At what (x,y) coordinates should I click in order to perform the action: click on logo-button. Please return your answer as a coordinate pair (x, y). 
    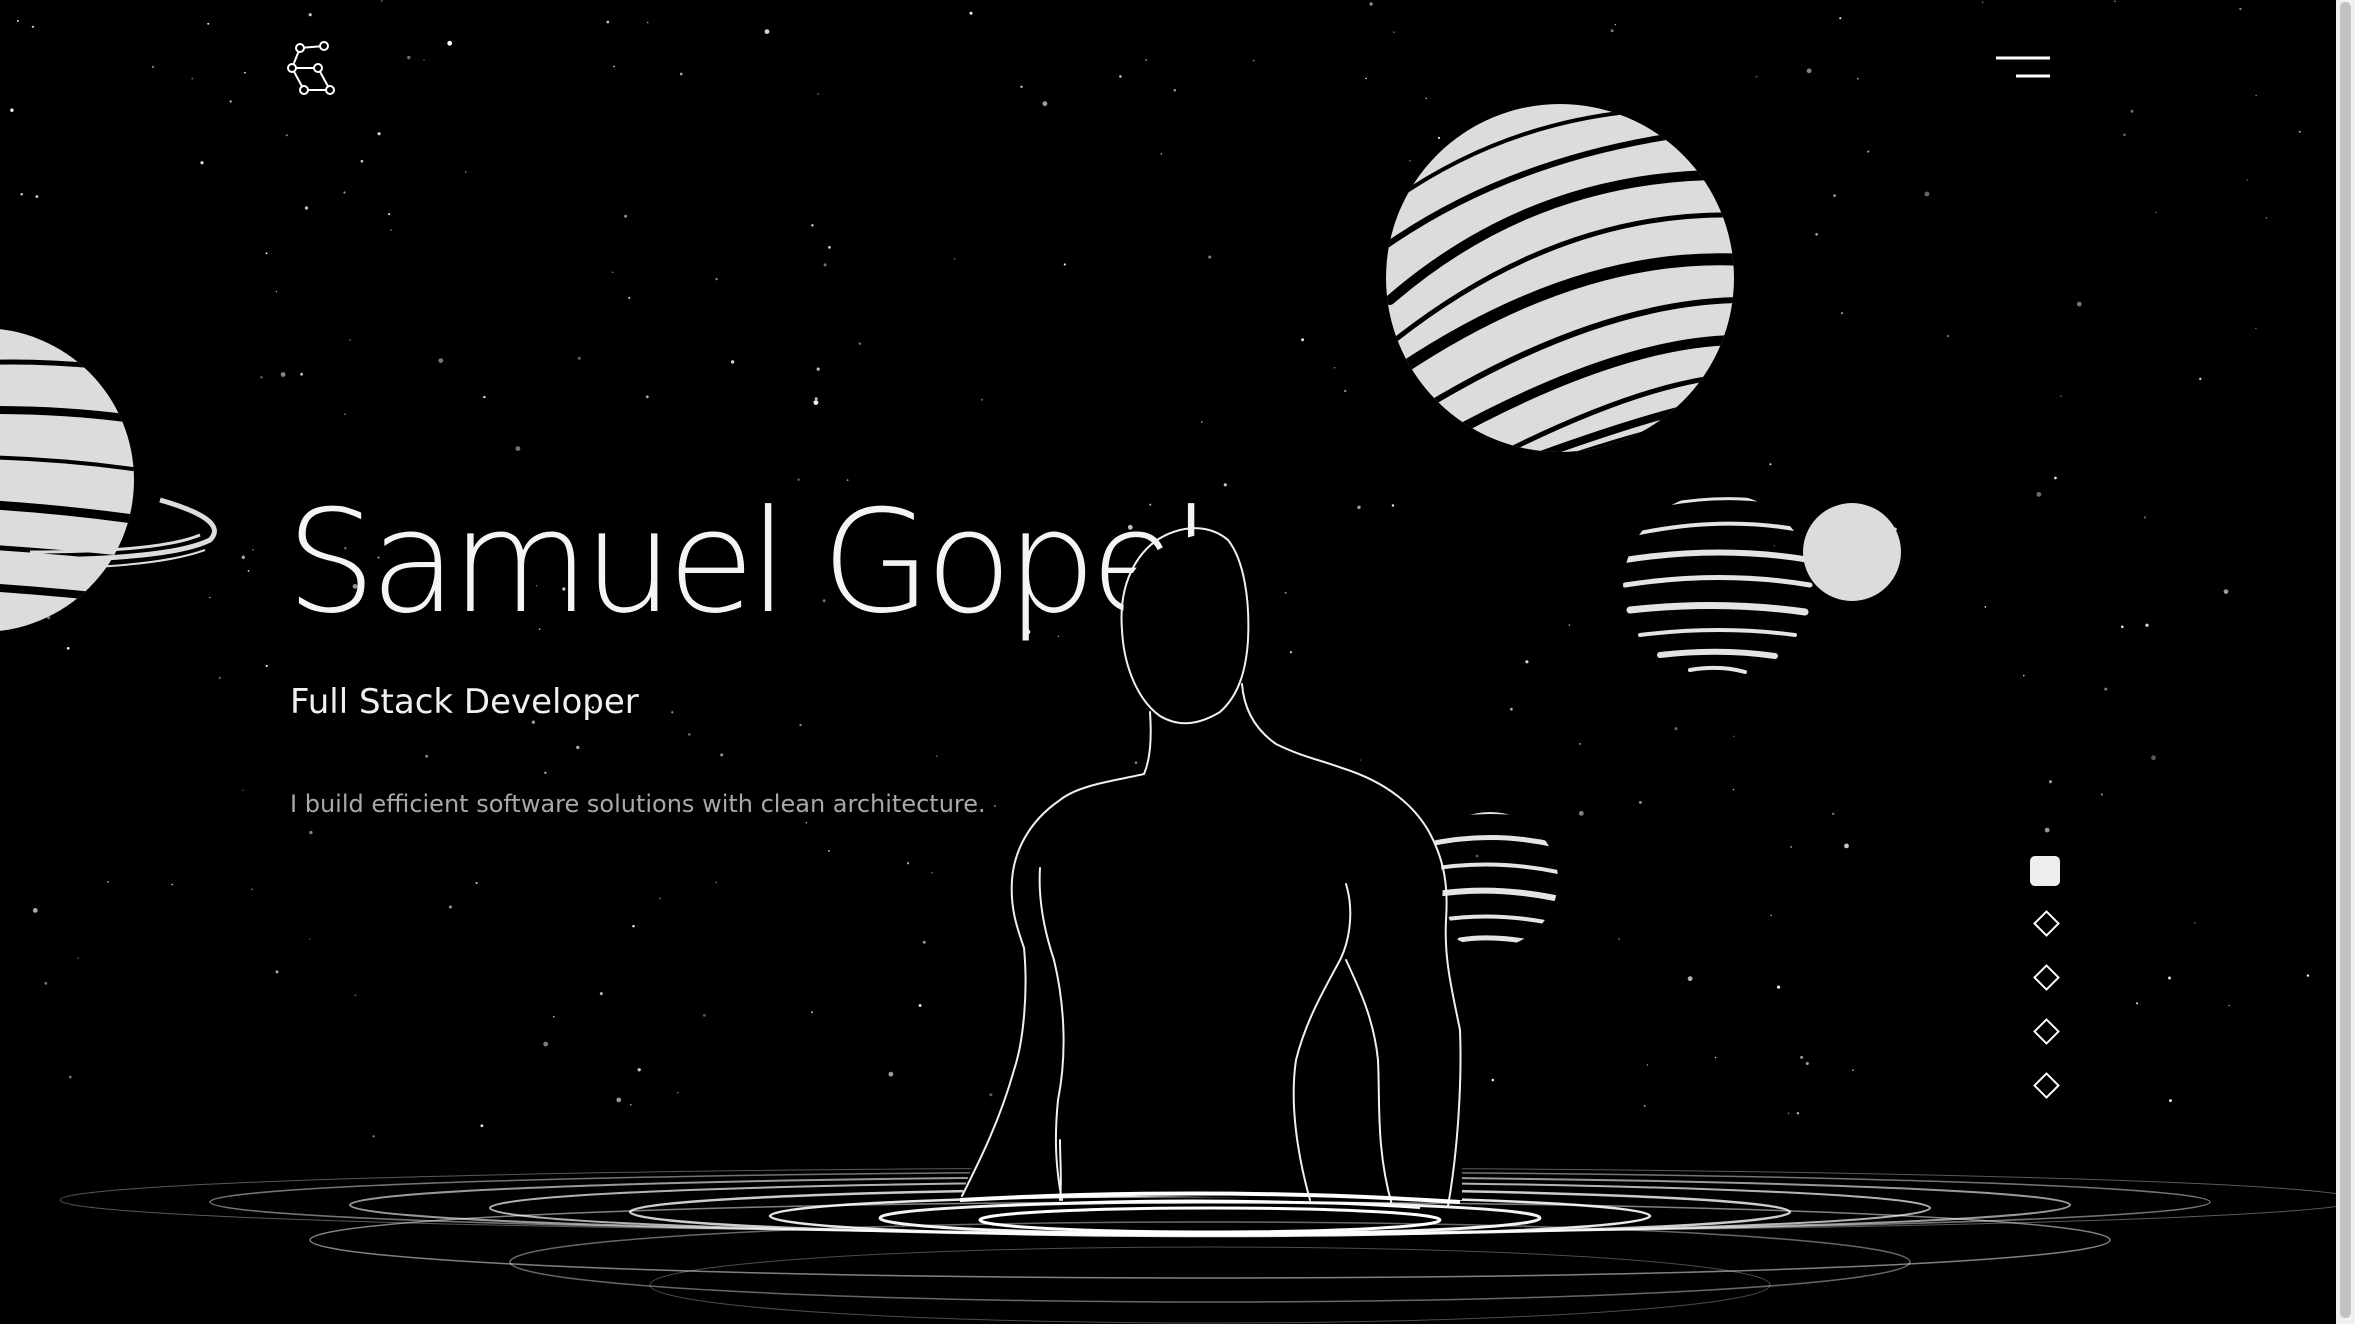
    Looking at the image, I should click on (311, 69).